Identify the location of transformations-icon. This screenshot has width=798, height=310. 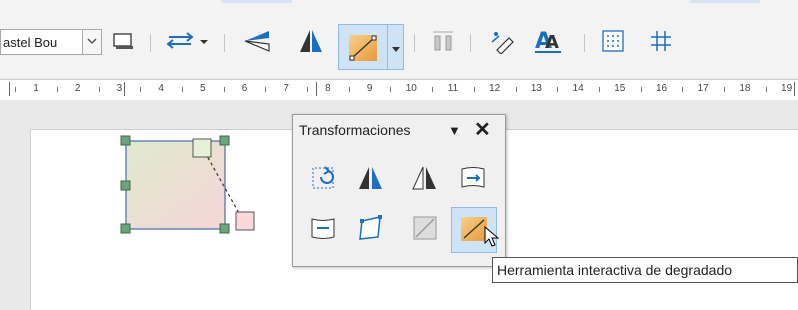
(187, 42).